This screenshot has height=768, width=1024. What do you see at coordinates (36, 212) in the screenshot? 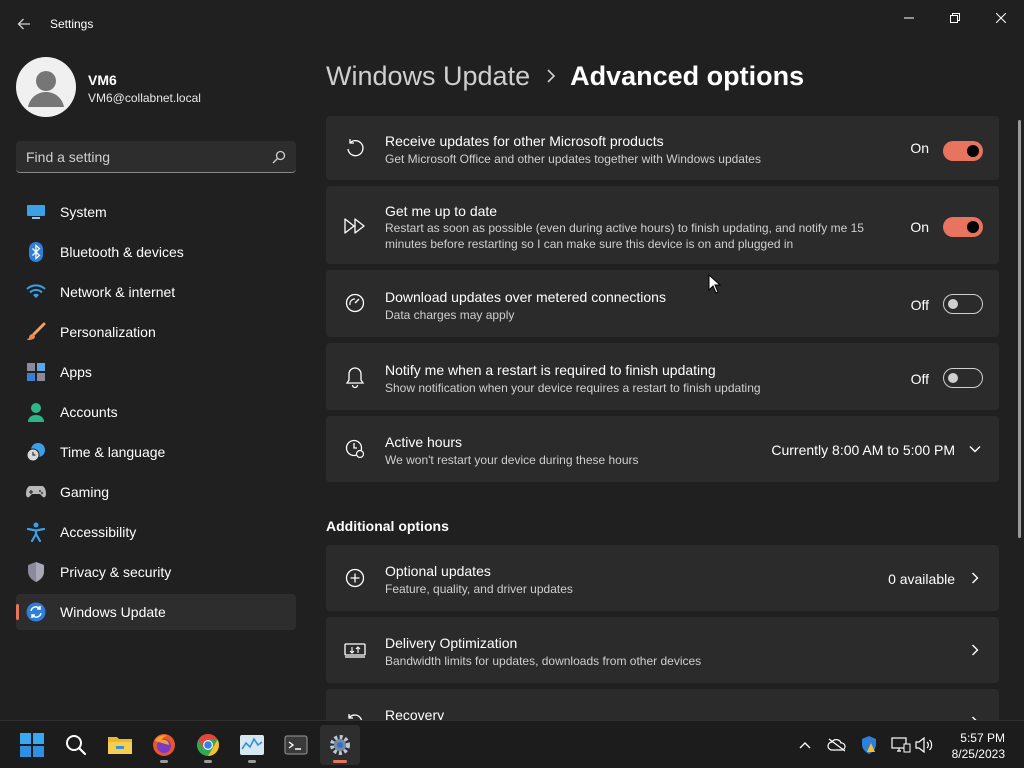
I see `system-icon` at bounding box center [36, 212].